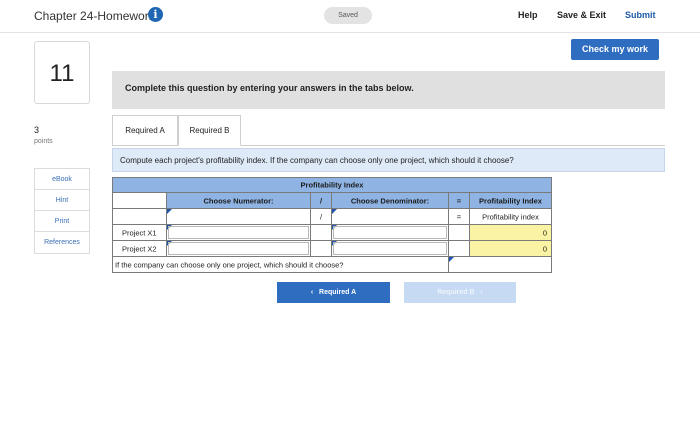 The image size is (700, 438). I want to click on result-header: Profitability Index, so click(510, 200).